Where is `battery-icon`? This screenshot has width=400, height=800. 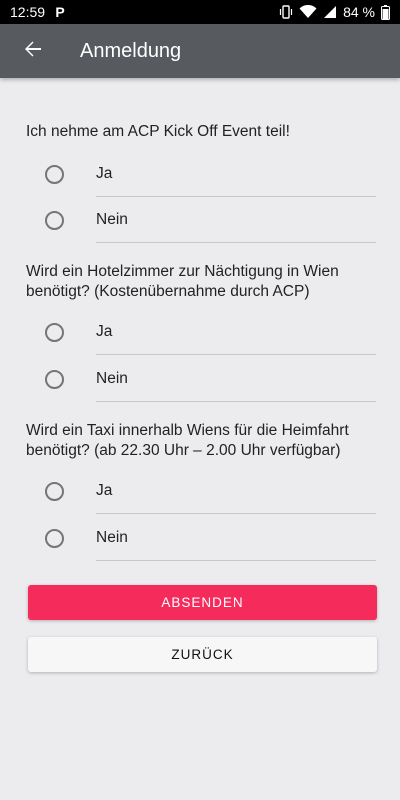 battery-icon is located at coordinates (385, 12).